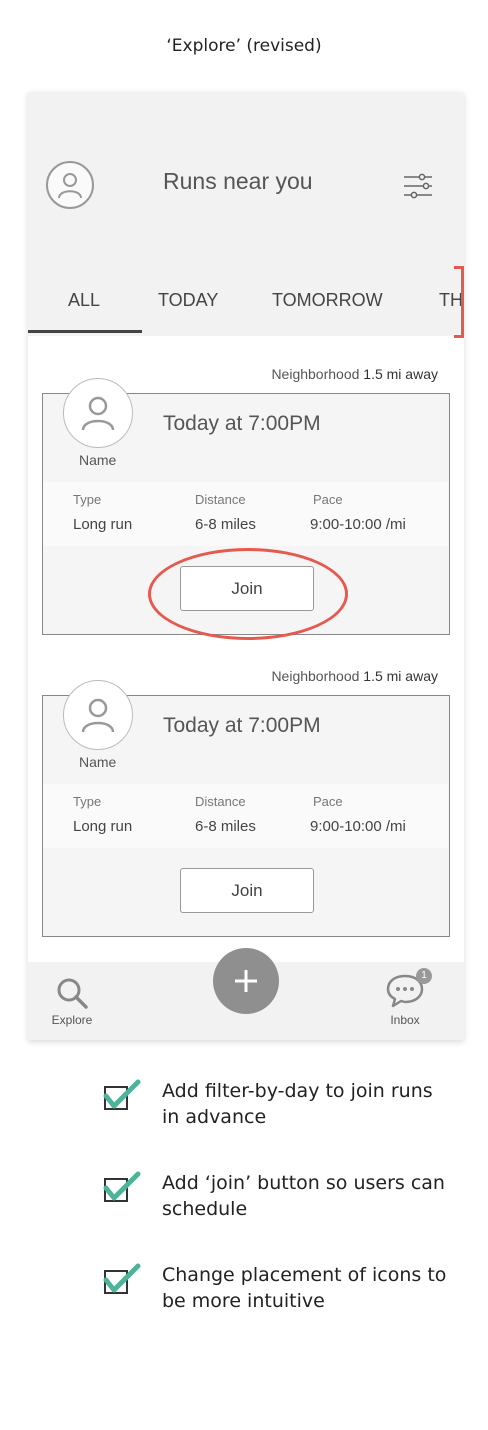  Describe the element at coordinates (85, 331) in the screenshot. I see `active-tab-indicator` at that location.